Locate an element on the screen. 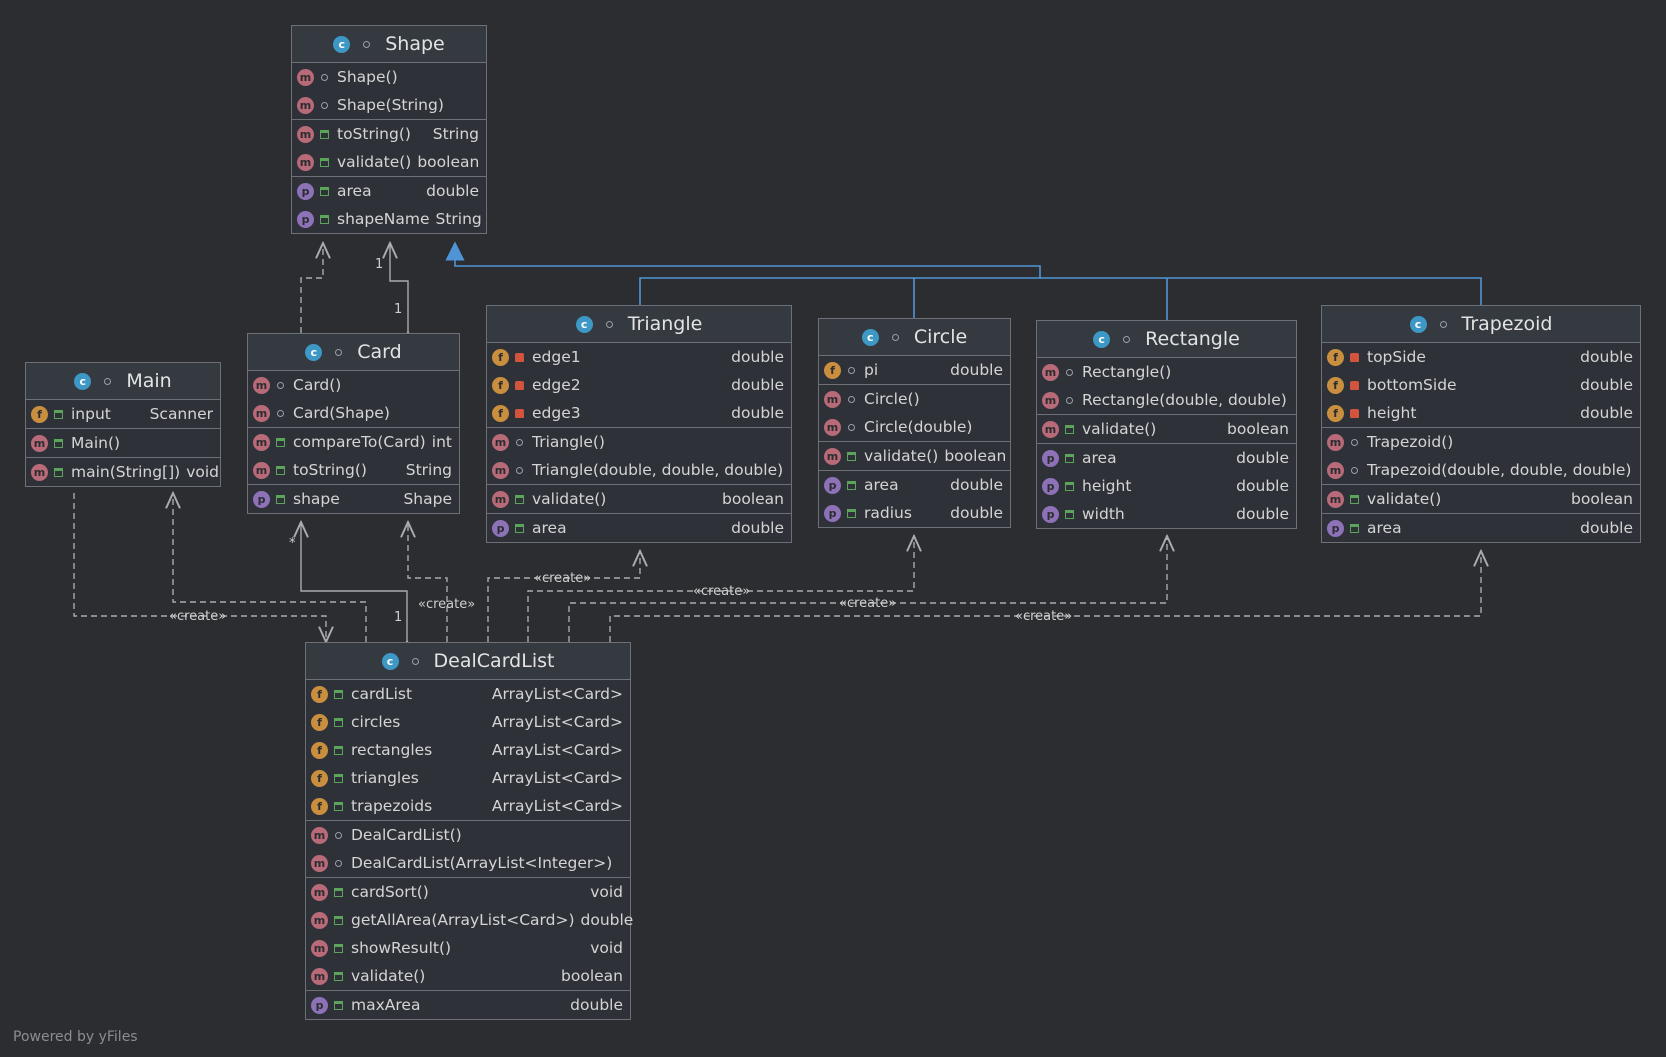  method-row: m Rectangle() is located at coordinates (1166, 372).